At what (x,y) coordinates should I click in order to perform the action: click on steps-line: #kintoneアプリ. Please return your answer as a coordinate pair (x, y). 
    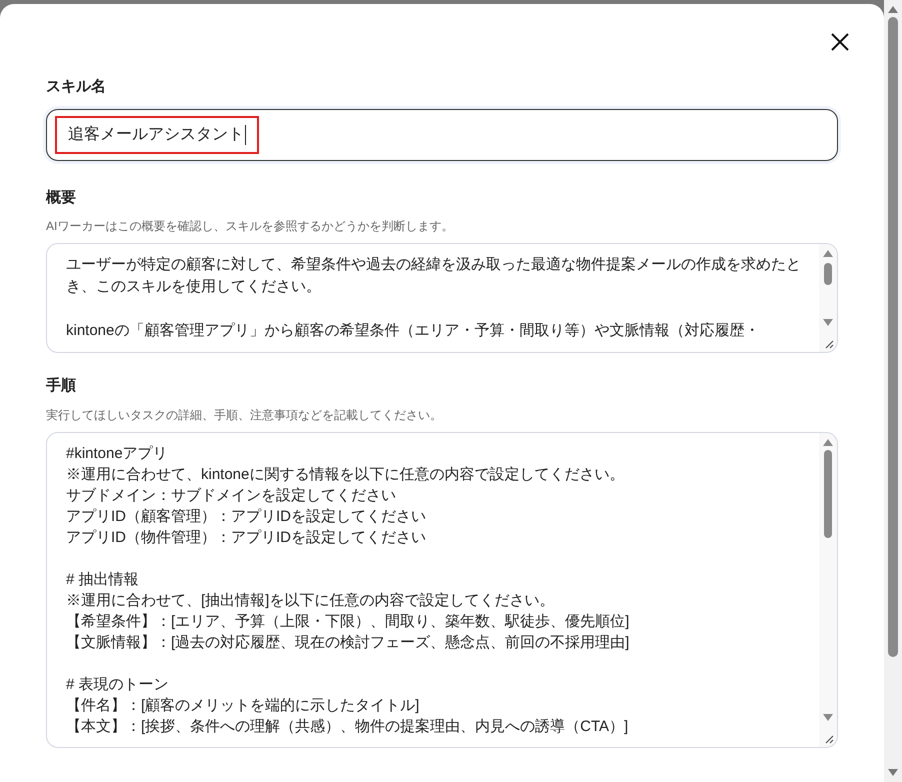
    Looking at the image, I should click on (117, 454).